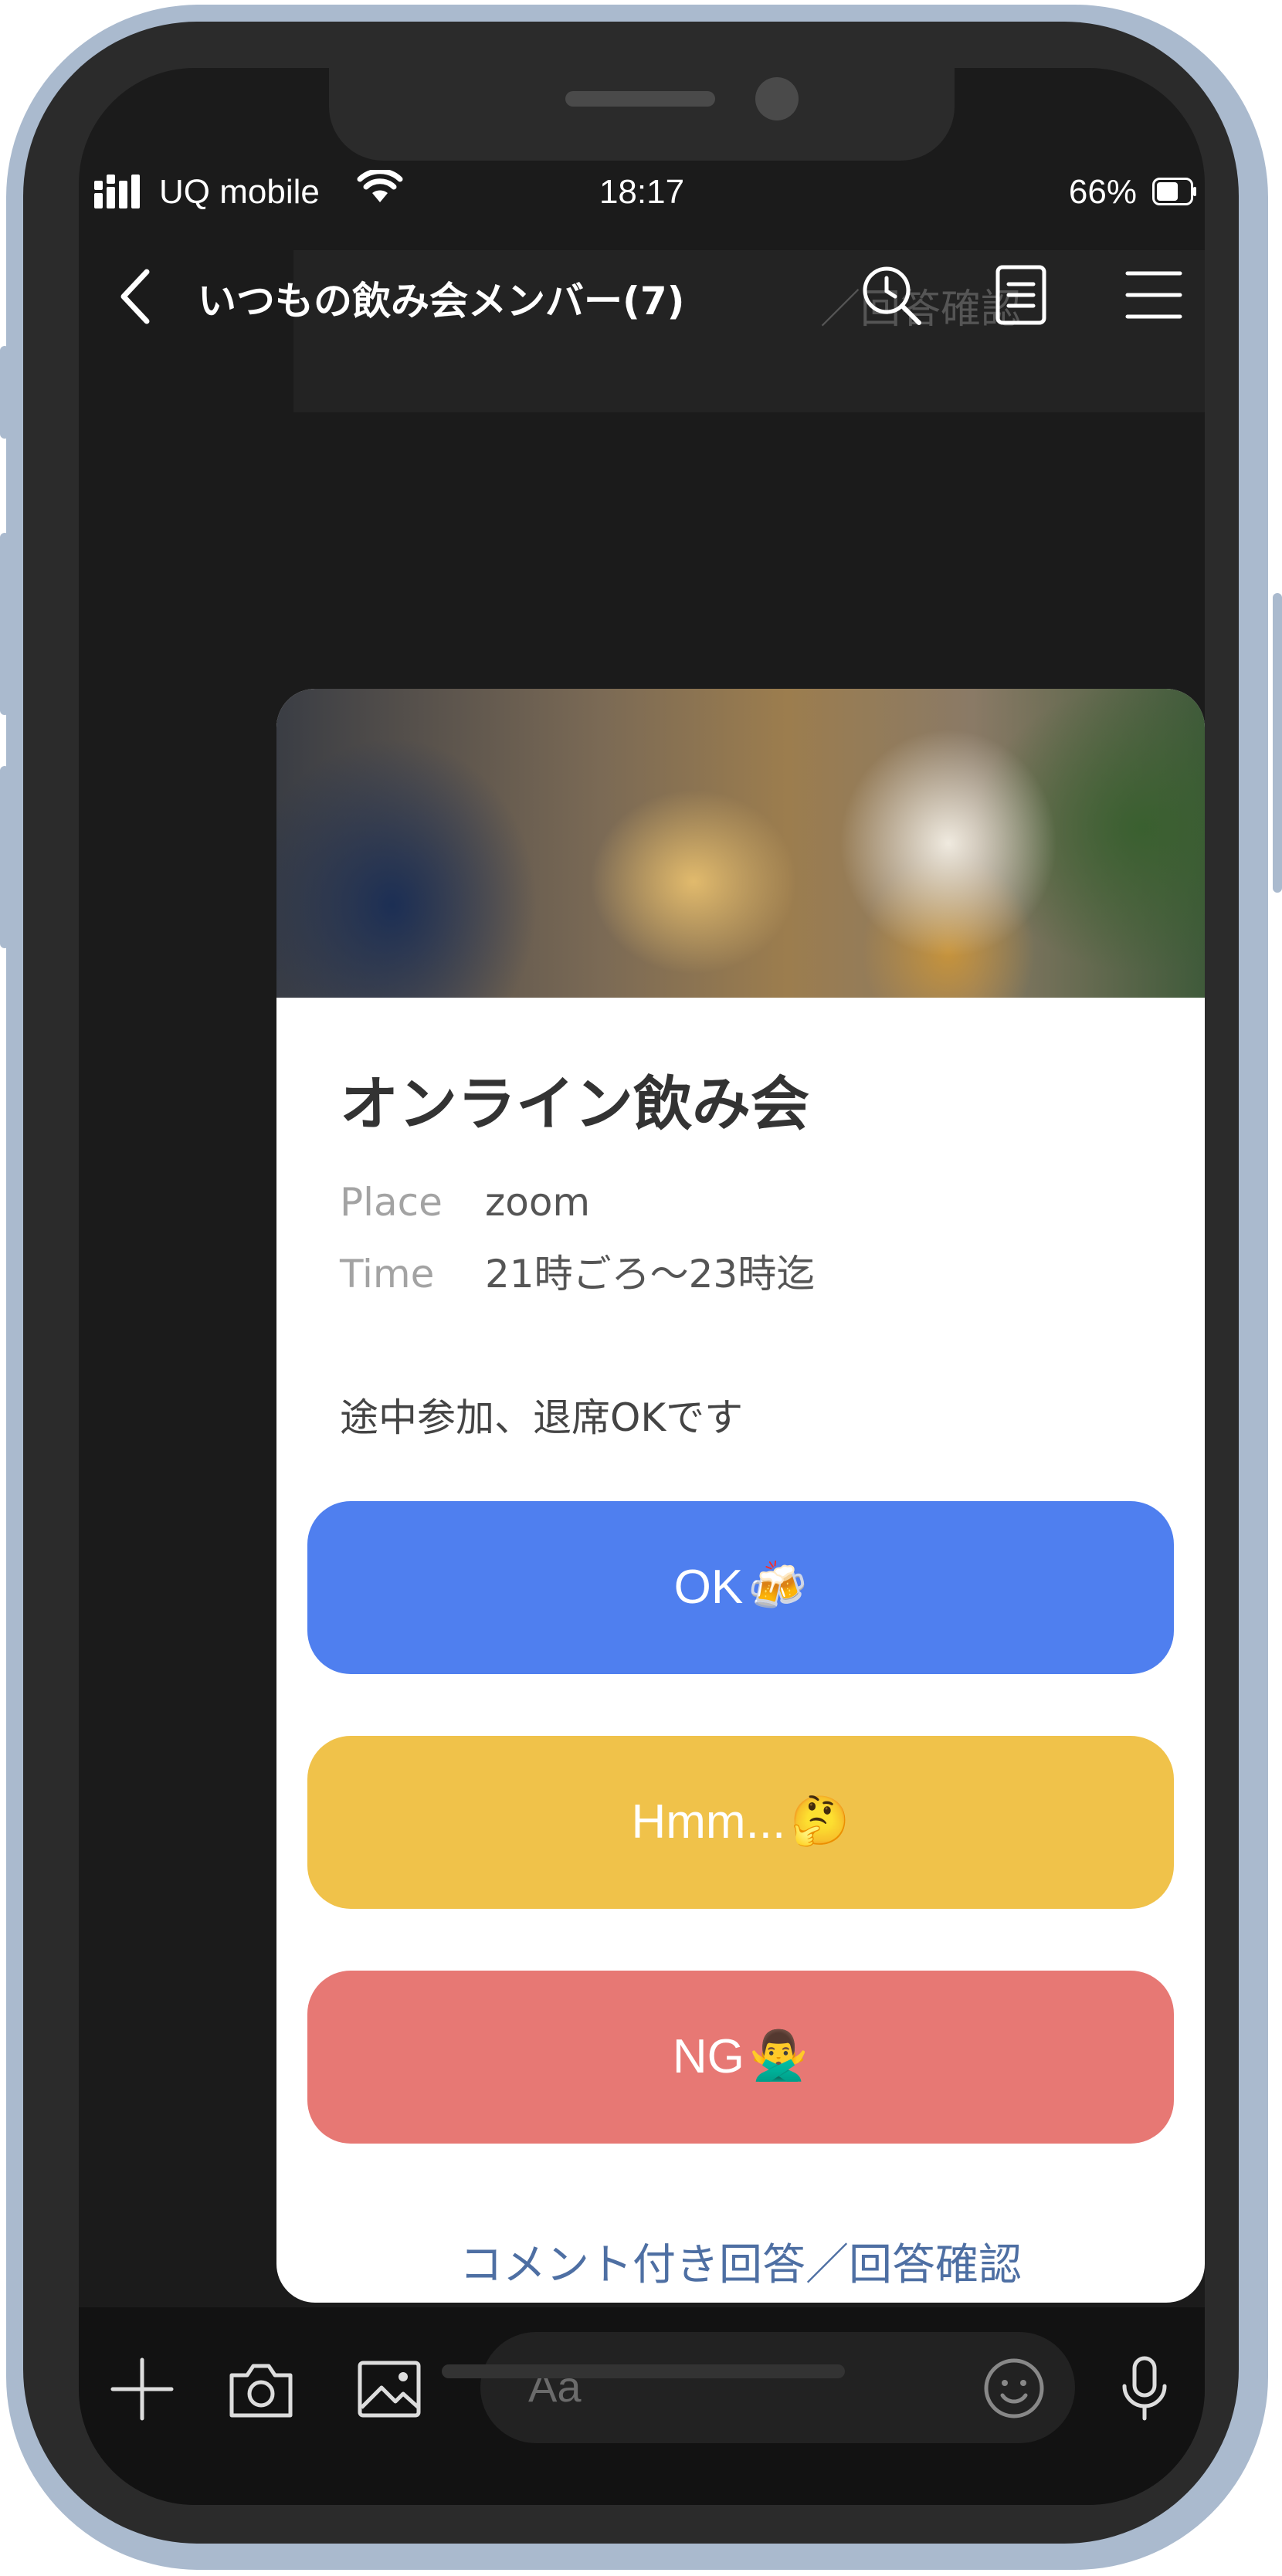 The height and width of the screenshot is (2576, 1282). Describe the element at coordinates (740, 2261) in the screenshot. I see `comment-answer-link: コメント付き回答／回答確認` at that location.